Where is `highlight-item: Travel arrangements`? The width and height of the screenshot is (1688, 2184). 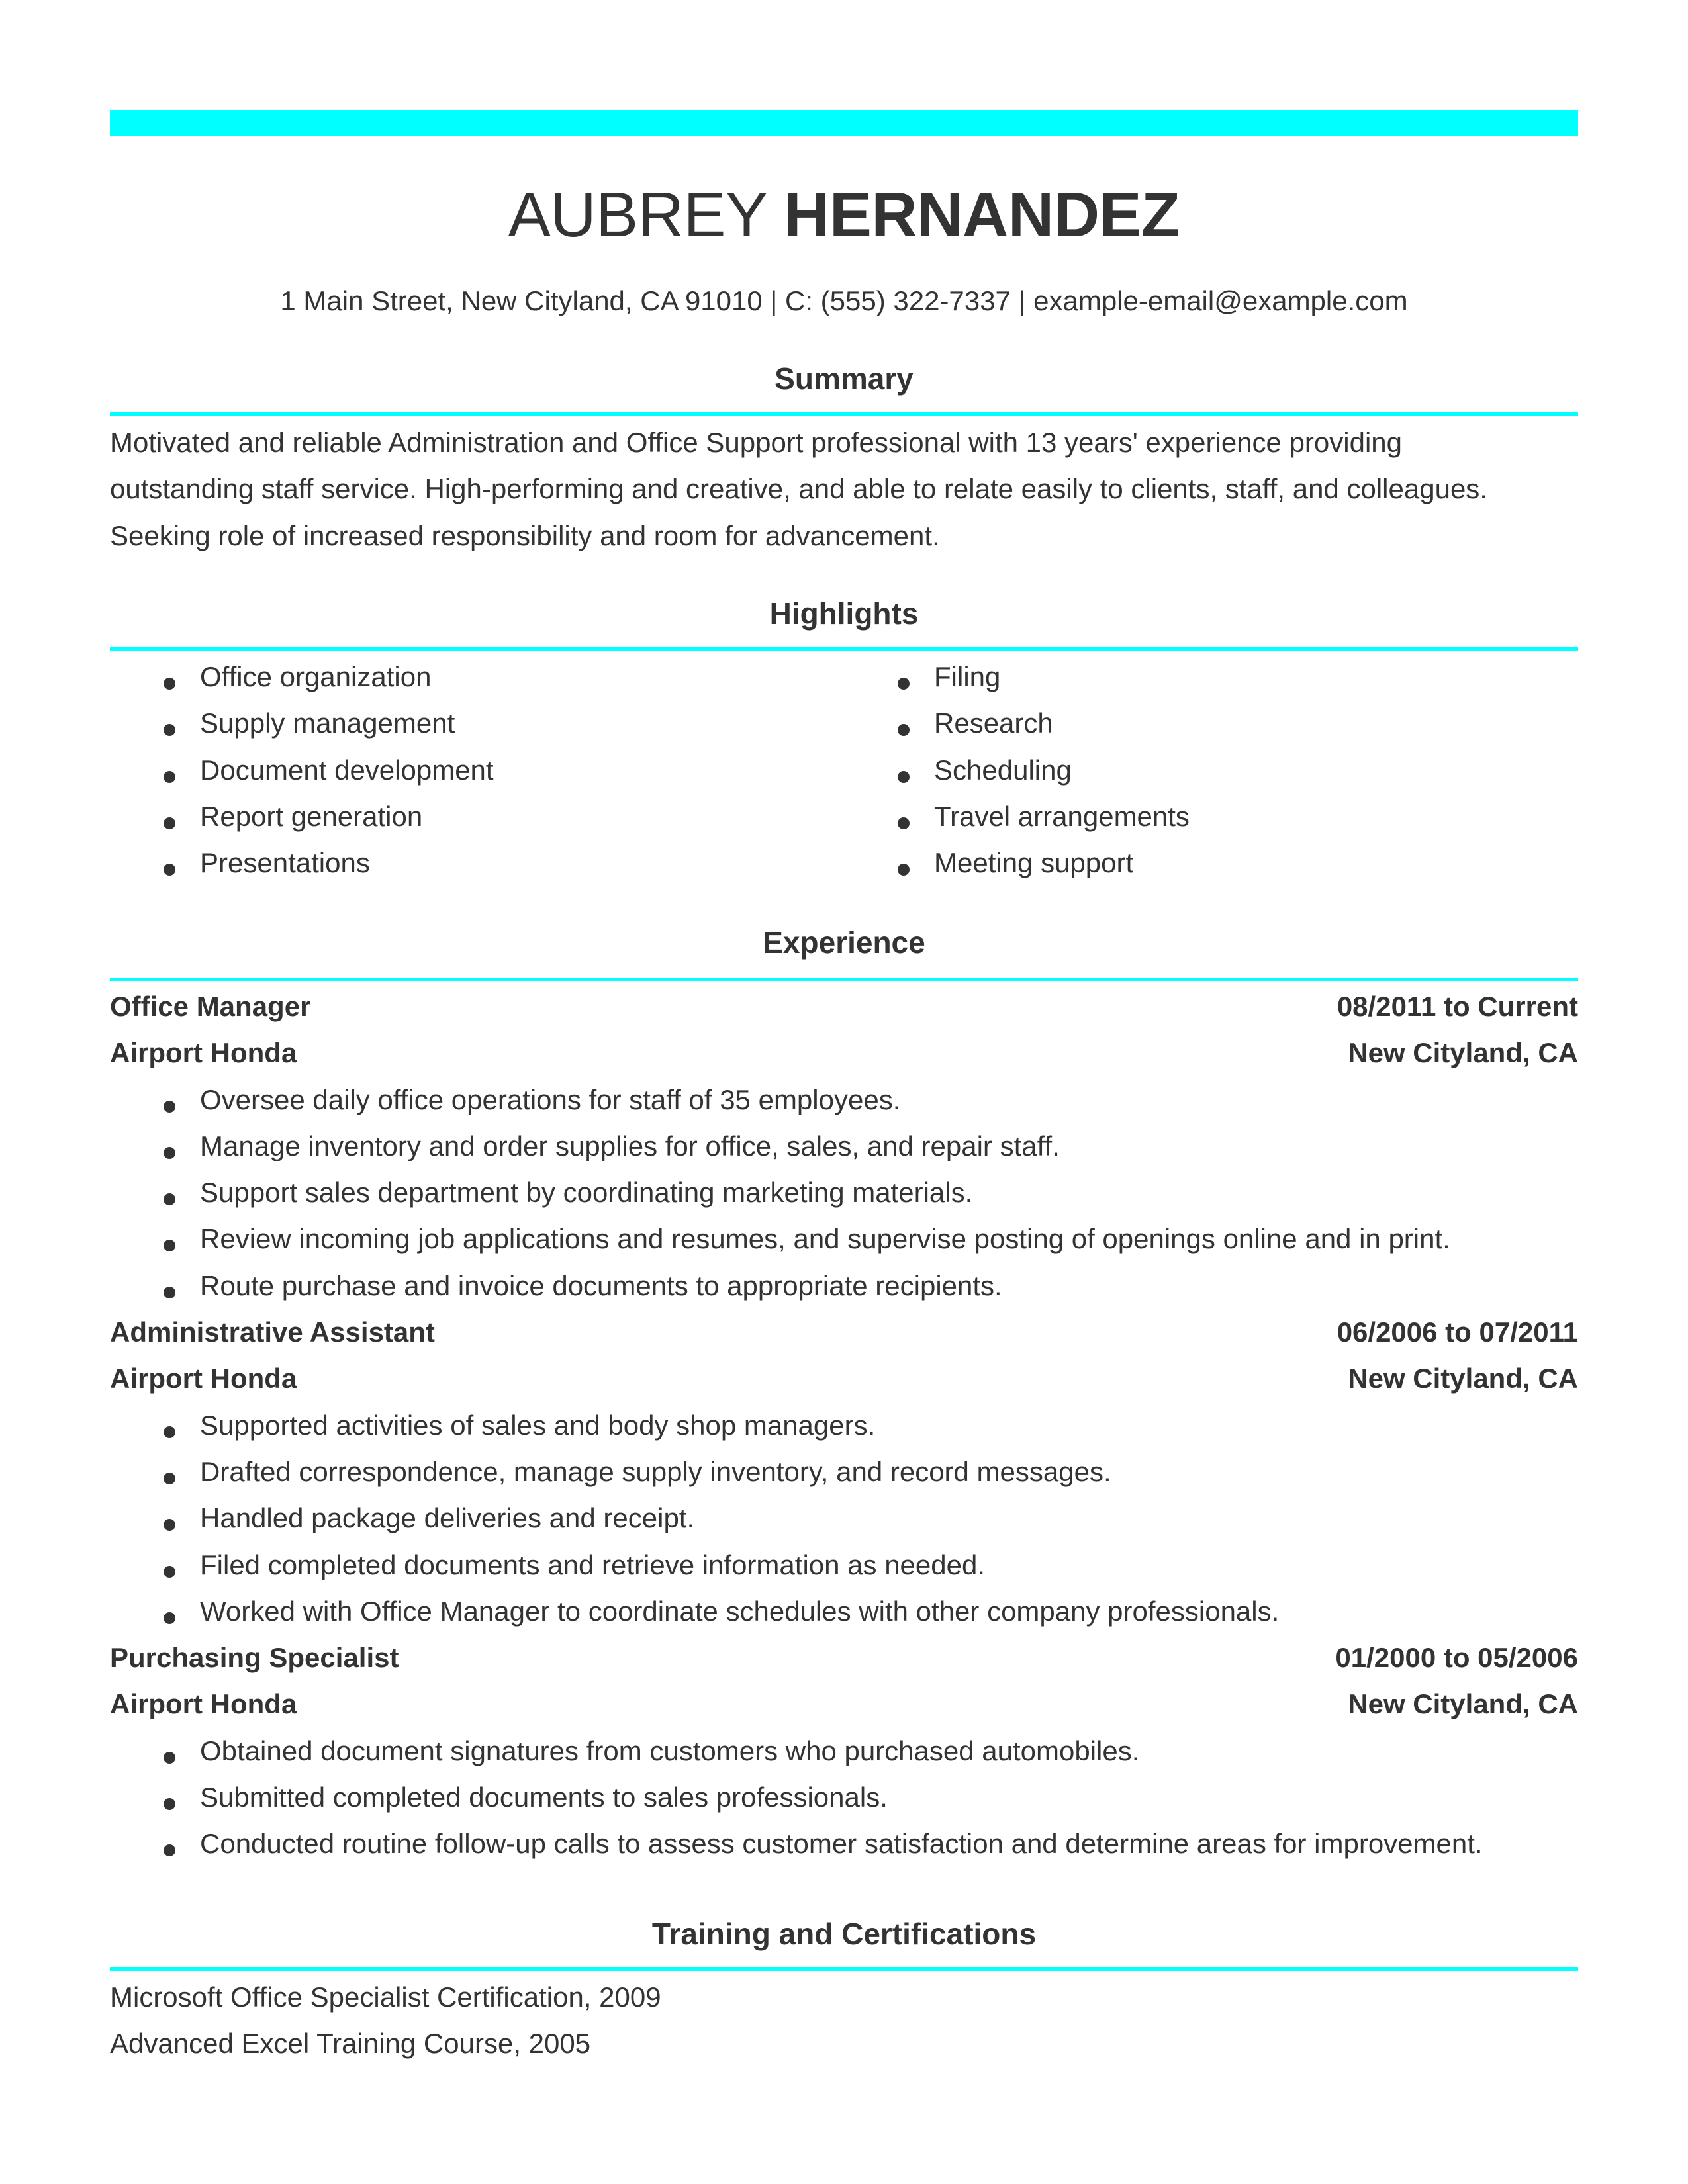
highlight-item: Travel arrangements is located at coordinates (1211, 817).